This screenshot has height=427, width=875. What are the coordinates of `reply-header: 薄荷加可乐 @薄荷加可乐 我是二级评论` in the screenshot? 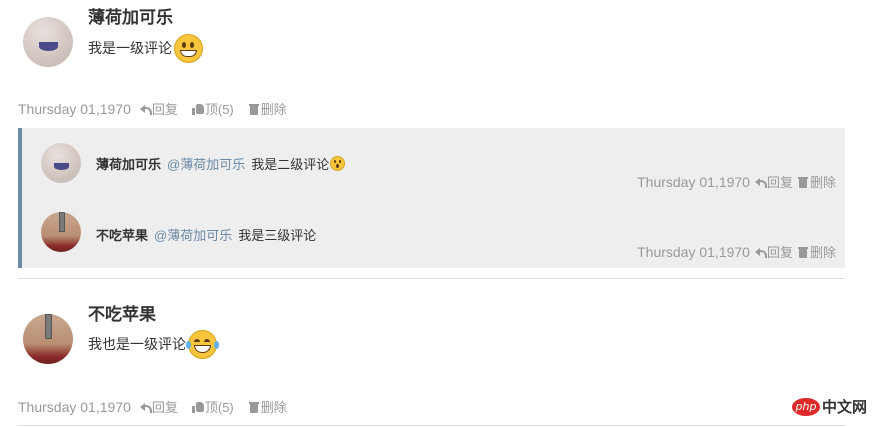 It's located at (221, 163).